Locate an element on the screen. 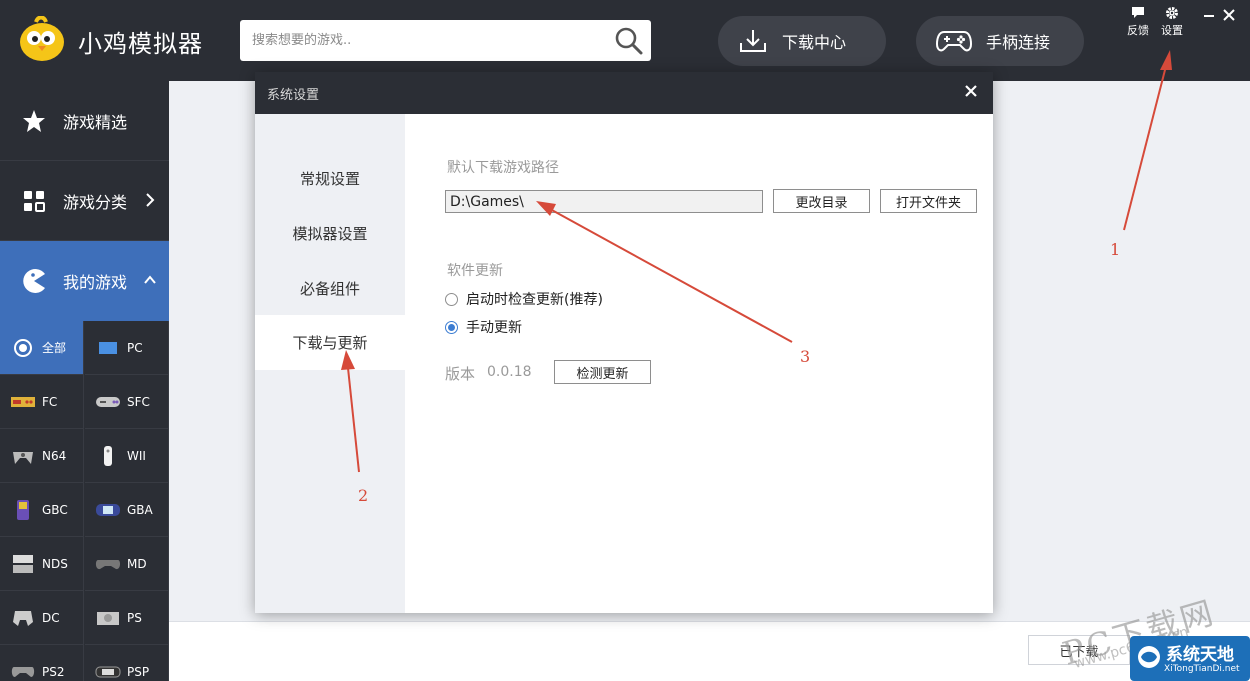  chevron-up-icon is located at coordinates (150, 279).